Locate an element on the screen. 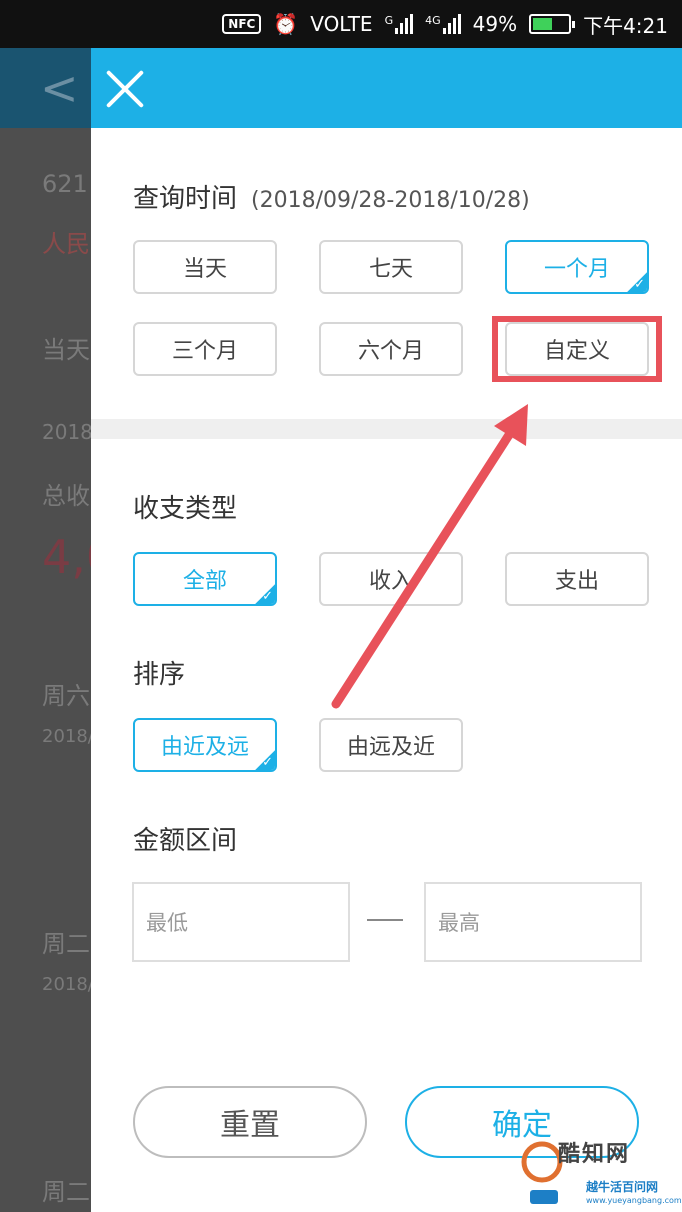 The image size is (682, 1212). watermark-subtitle: 越牛活百问网 is located at coordinates (622, 1187).